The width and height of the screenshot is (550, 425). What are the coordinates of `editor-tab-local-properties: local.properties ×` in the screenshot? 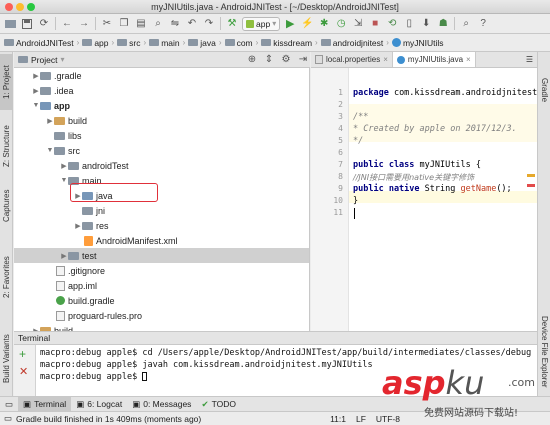 It's located at (352, 59).